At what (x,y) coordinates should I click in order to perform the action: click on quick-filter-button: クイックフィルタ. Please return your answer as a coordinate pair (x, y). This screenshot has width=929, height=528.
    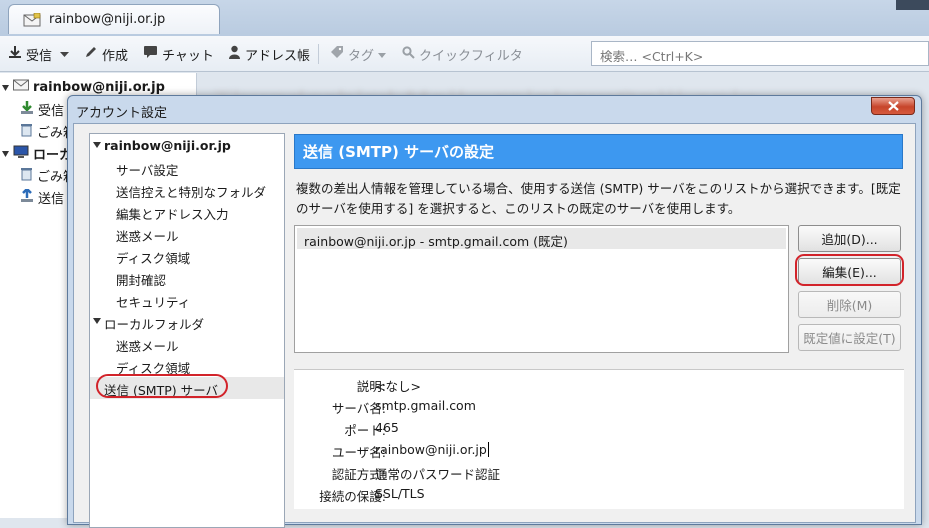
    Looking at the image, I should click on (462, 54).